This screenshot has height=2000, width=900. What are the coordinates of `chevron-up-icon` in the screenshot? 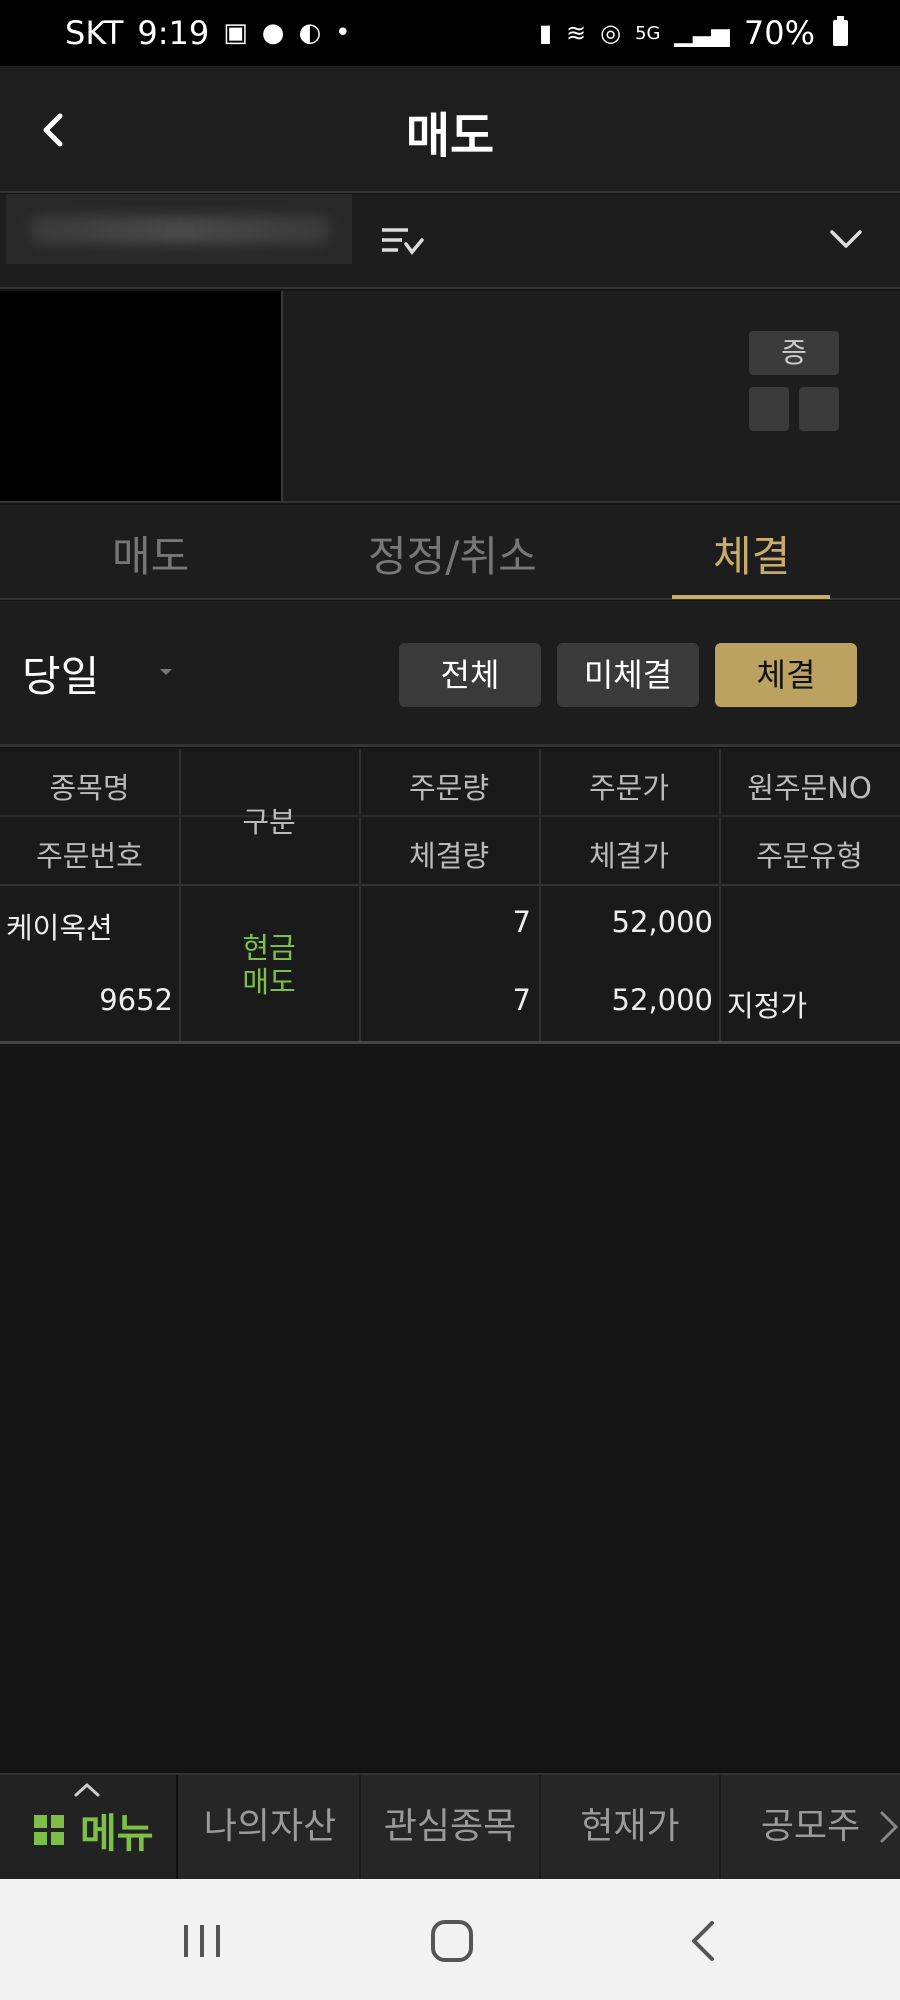 It's located at (87, 1790).